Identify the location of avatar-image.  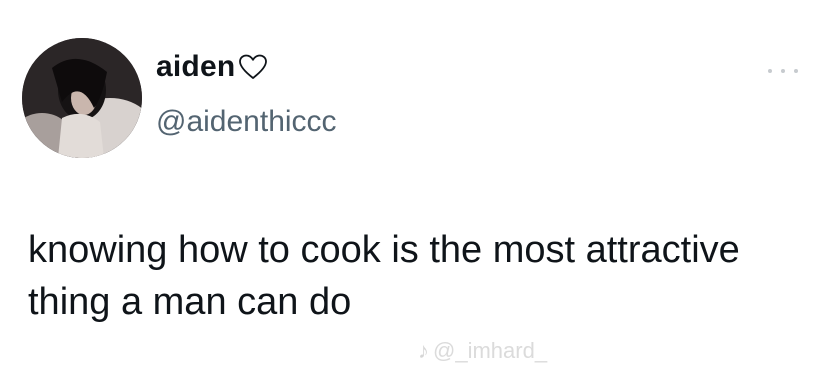
(82, 98).